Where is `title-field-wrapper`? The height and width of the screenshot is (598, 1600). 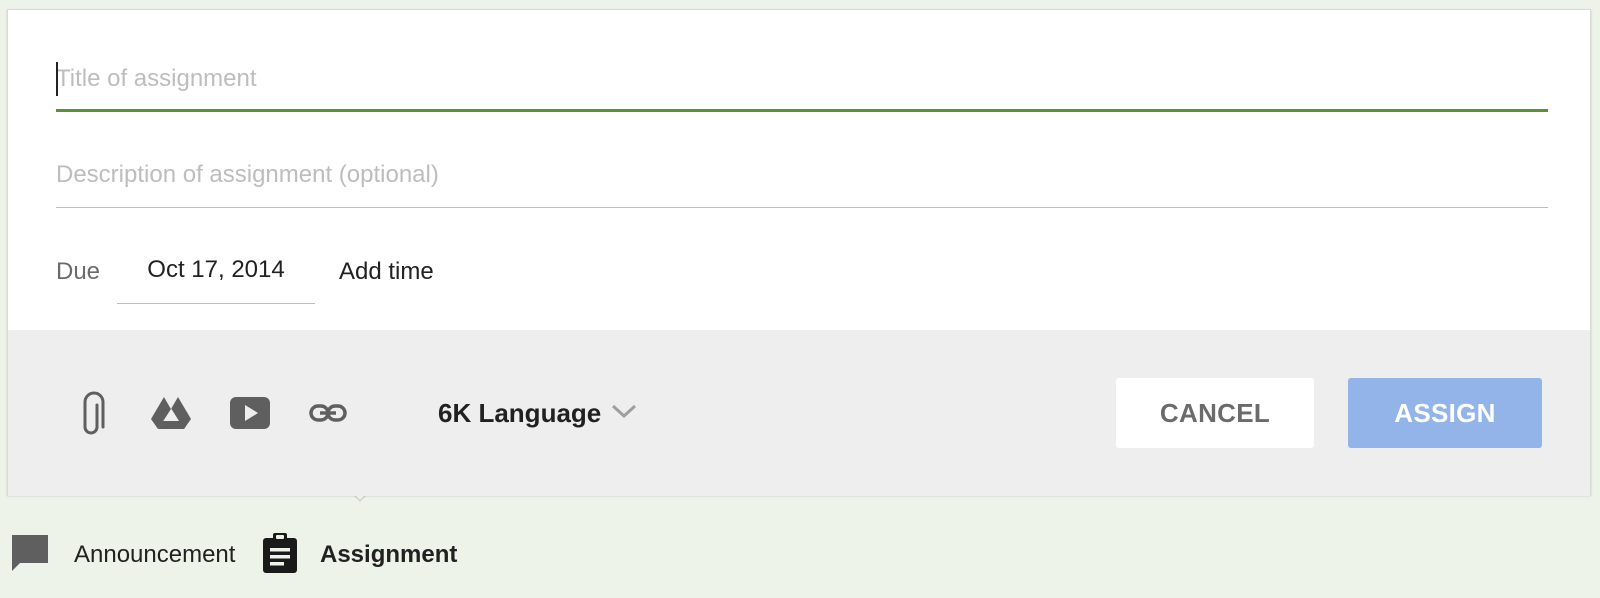 title-field-wrapper is located at coordinates (802, 86).